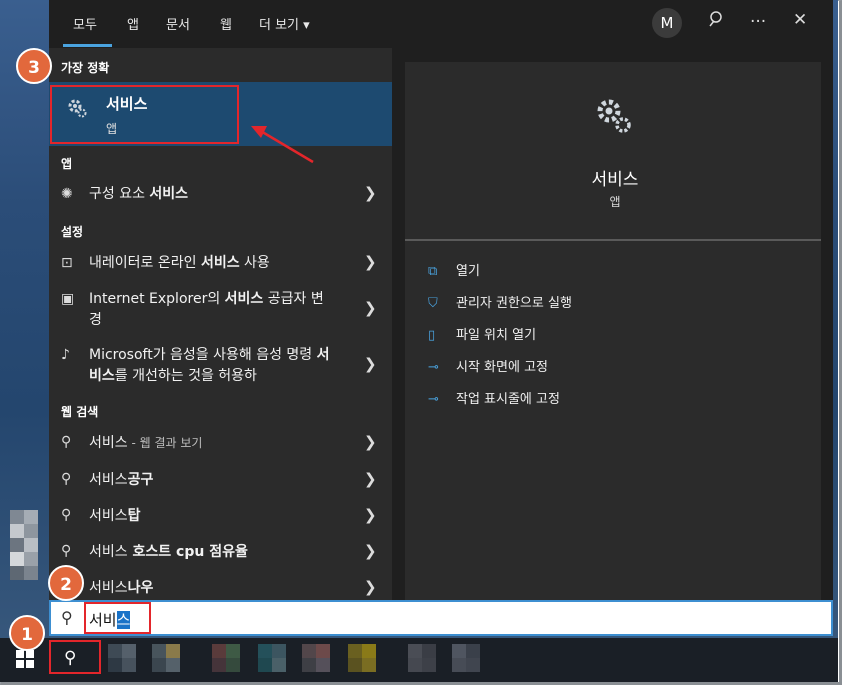  Describe the element at coordinates (85, 23) in the screenshot. I see `tab-all: 모두` at that location.